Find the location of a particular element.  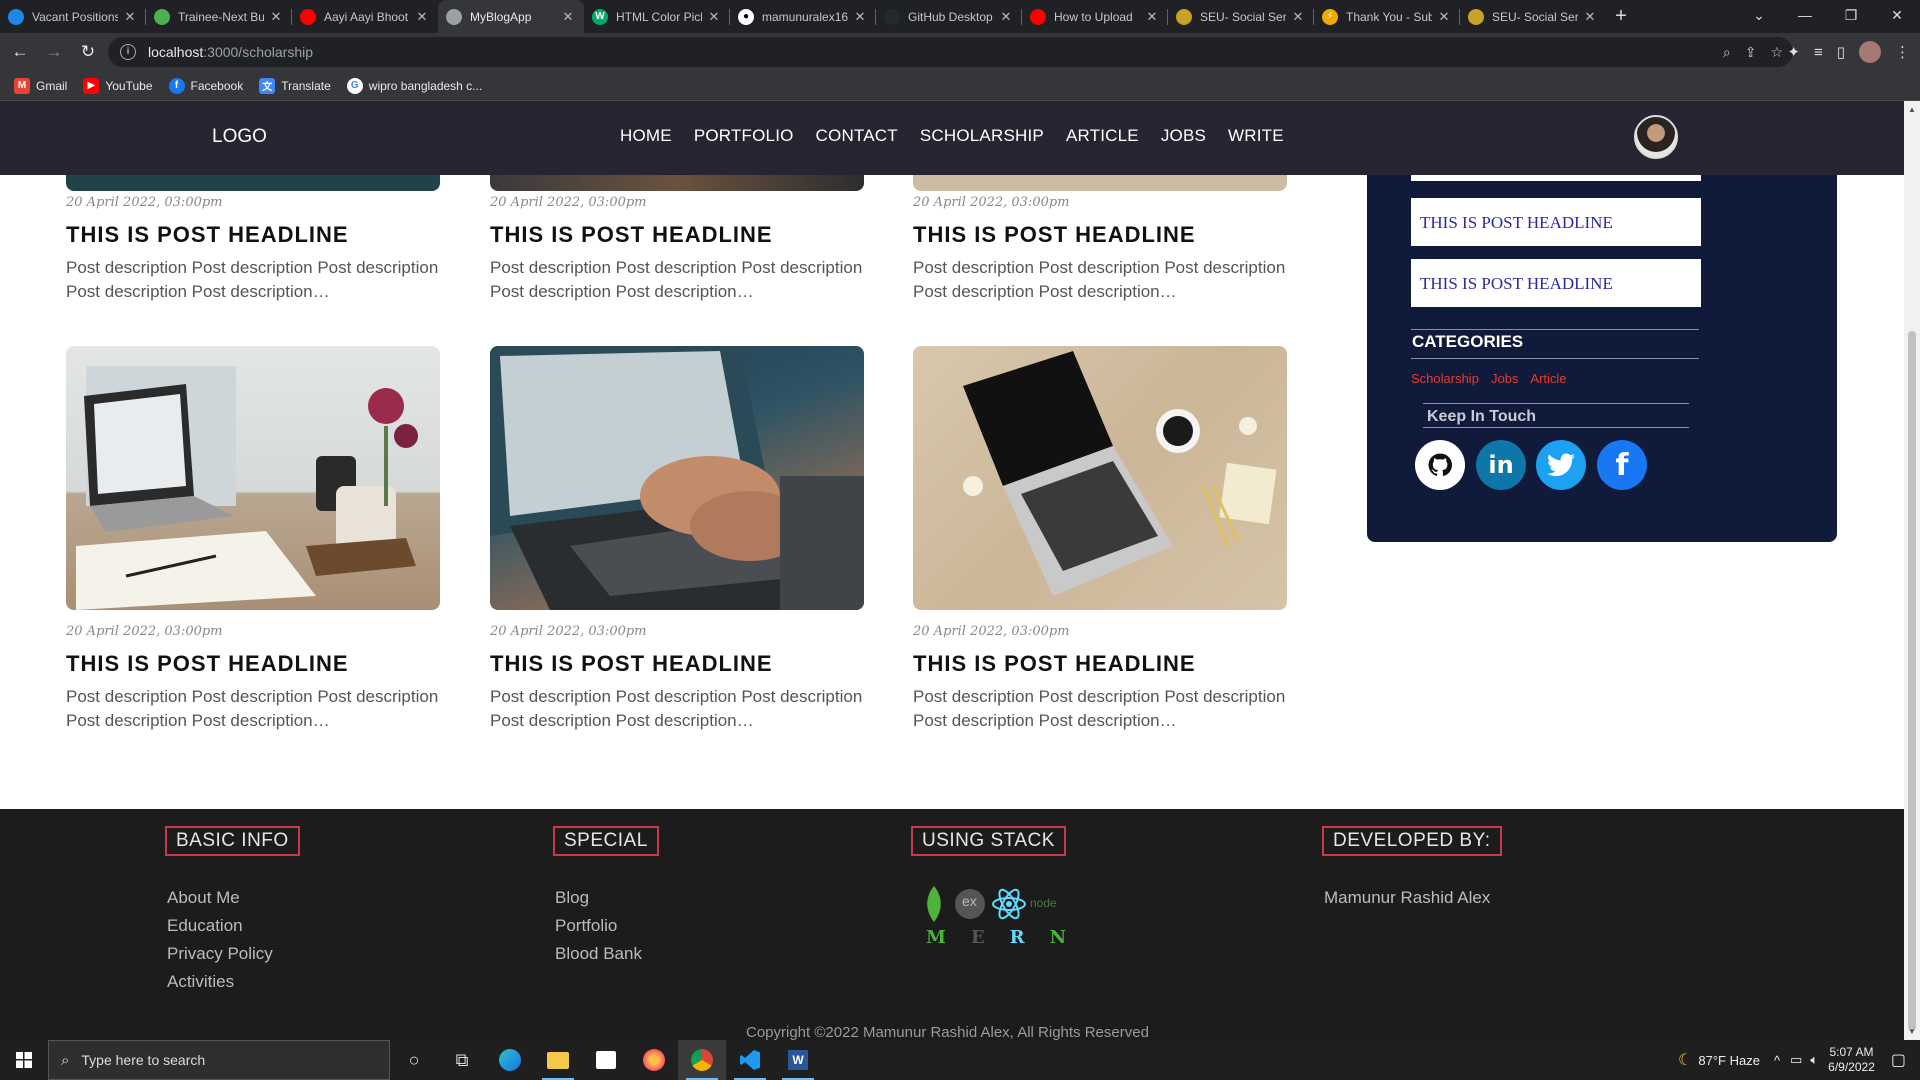

footer-link: Privacy Policy is located at coordinates (220, 954).